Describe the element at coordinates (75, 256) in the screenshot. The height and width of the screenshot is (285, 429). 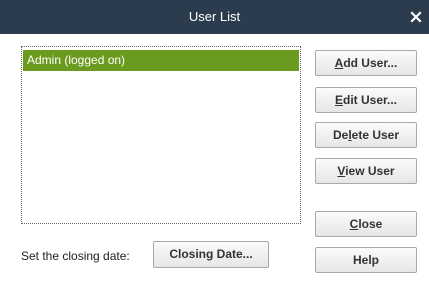
I see `closing-date-label: Set the closing date:` at that location.